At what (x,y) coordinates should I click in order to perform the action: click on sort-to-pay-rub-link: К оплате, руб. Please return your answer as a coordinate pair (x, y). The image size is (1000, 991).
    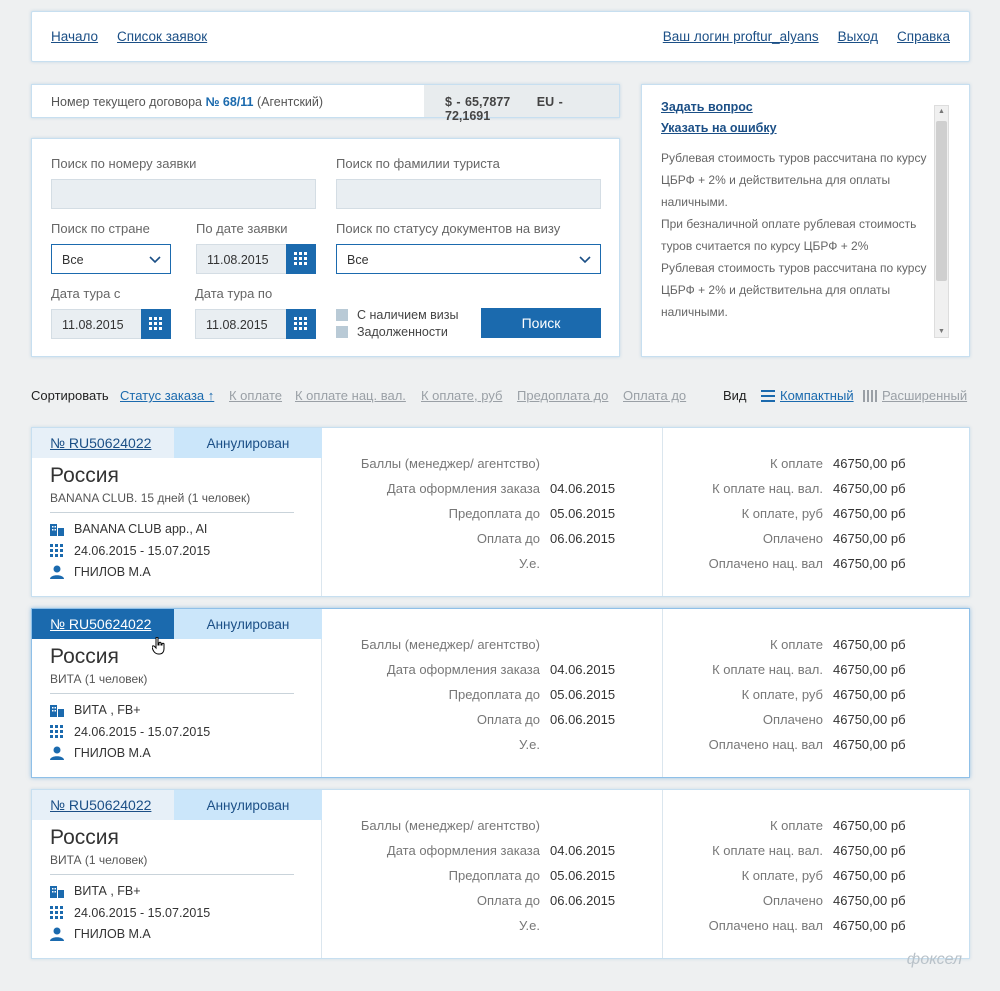
    Looking at the image, I should click on (461, 395).